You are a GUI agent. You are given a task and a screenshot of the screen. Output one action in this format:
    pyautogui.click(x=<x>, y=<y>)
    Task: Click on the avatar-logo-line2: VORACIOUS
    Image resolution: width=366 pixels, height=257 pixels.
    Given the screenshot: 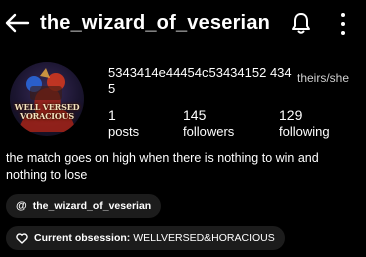 What is the action you would take?
    pyautogui.click(x=47, y=116)
    